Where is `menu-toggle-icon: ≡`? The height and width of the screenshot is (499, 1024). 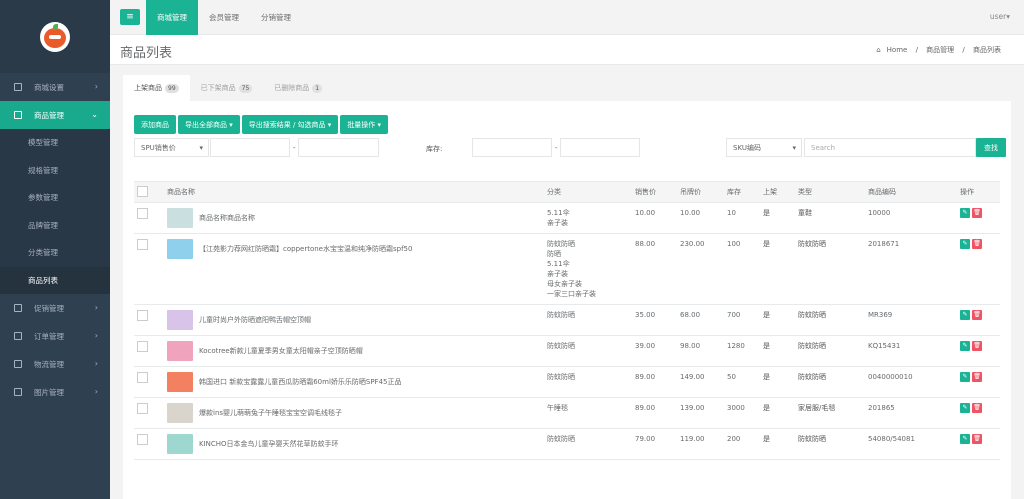 menu-toggle-icon: ≡ is located at coordinates (130, 17).